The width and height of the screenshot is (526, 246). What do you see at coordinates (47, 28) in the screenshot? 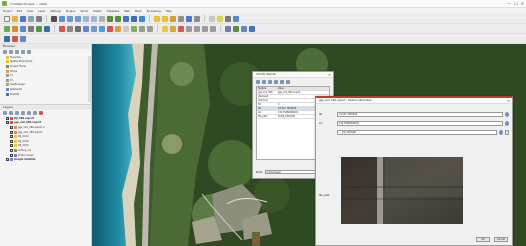
I see `add-postgis-icon` at bounding box center [47, 28].